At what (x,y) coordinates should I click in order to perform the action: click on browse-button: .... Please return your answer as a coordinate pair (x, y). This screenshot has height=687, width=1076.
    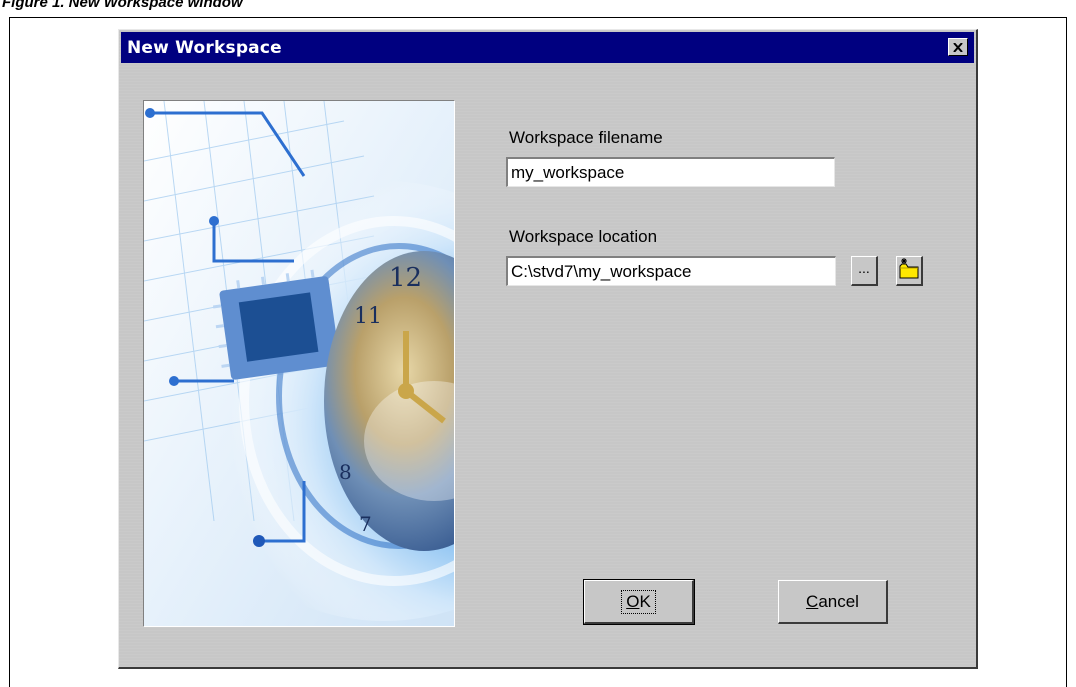
    Looking at the image, I should click on (864, 271).